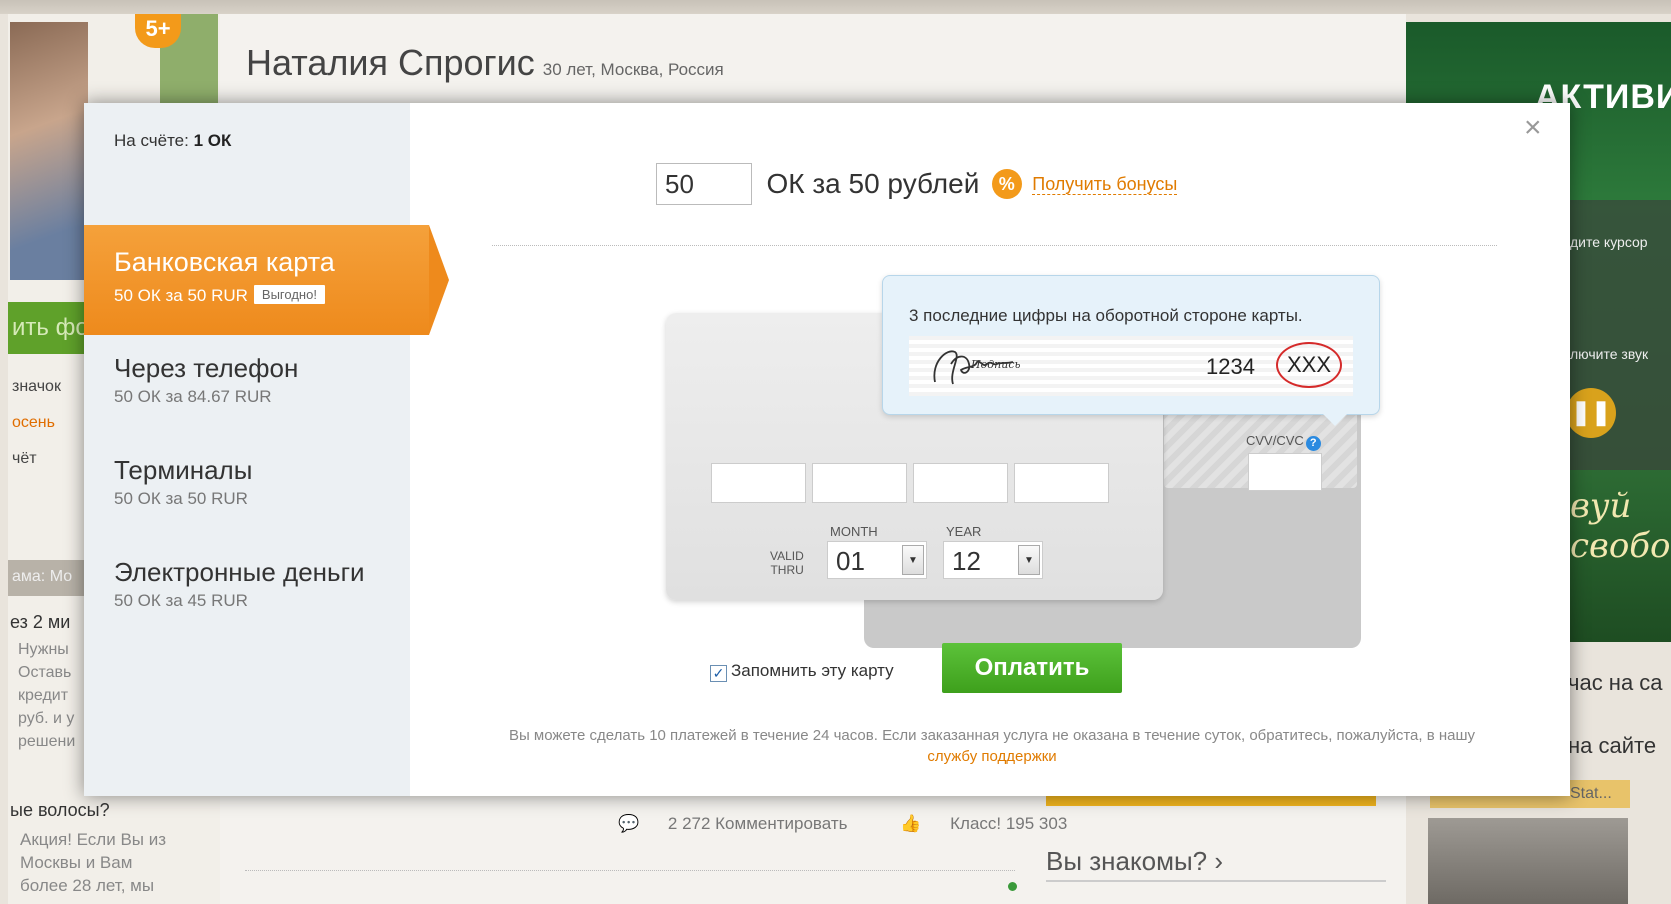  Describe the element at coordinates (1012, 886) in the screenshot. I see `online-indicator` at that location.